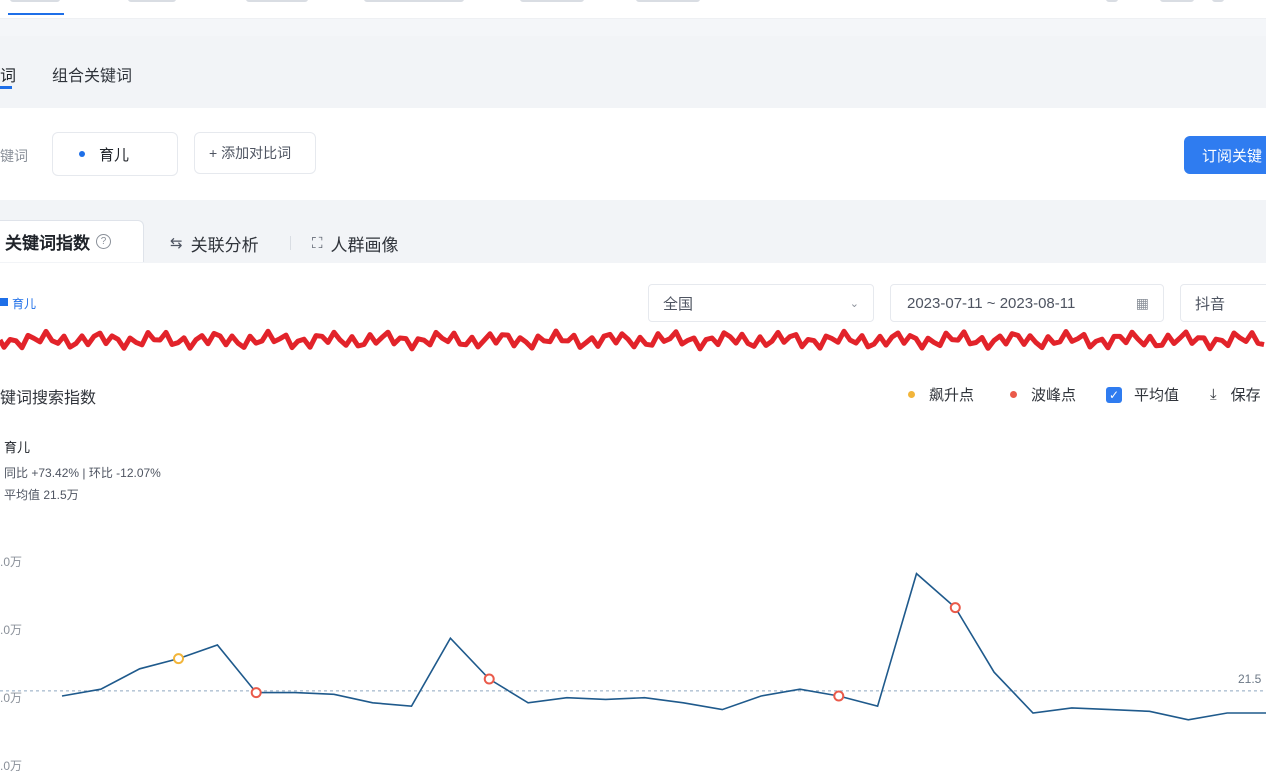 This screenshot has height=774, width=1266. What do you see at coordinates (1250, 679) in the screenshot?
I see `average-value-label: 21.5` at bounding box center [1250, 679].